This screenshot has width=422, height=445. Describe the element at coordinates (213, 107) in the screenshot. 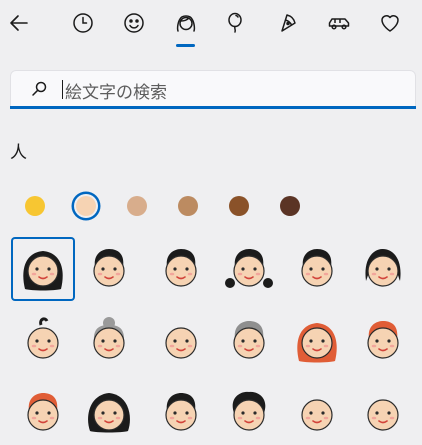

I see `search-focus-underline` at that location.